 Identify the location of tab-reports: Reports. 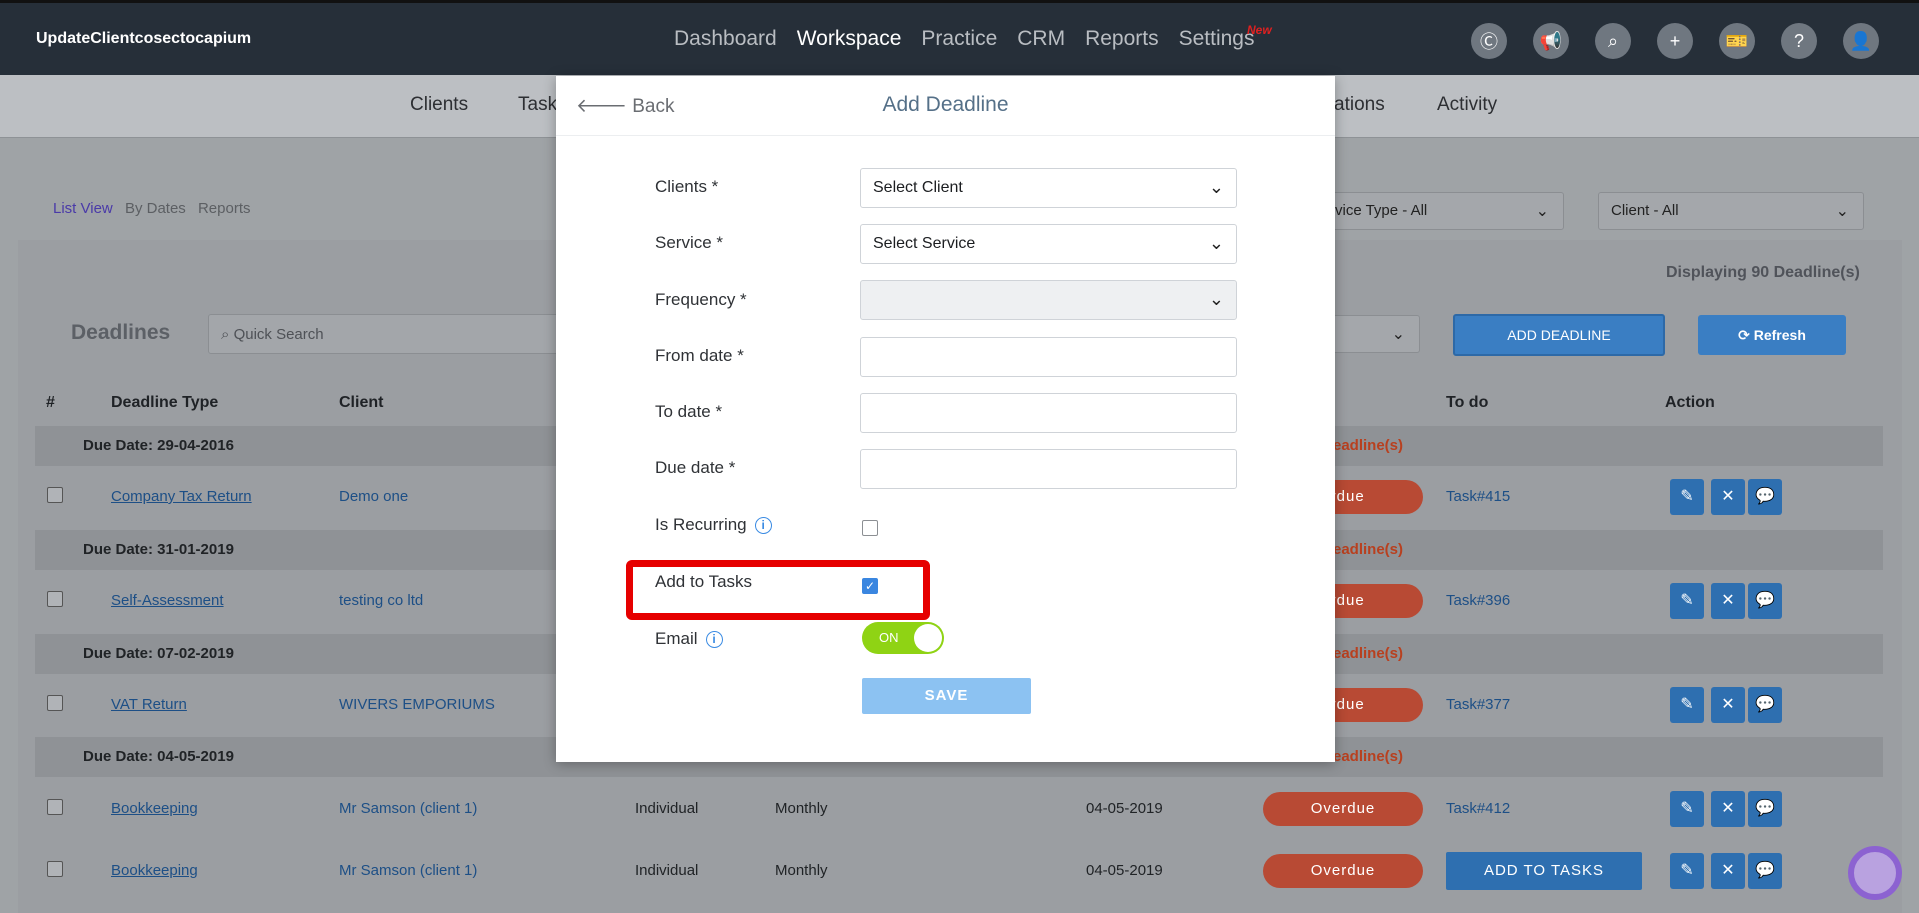
(224, 208).